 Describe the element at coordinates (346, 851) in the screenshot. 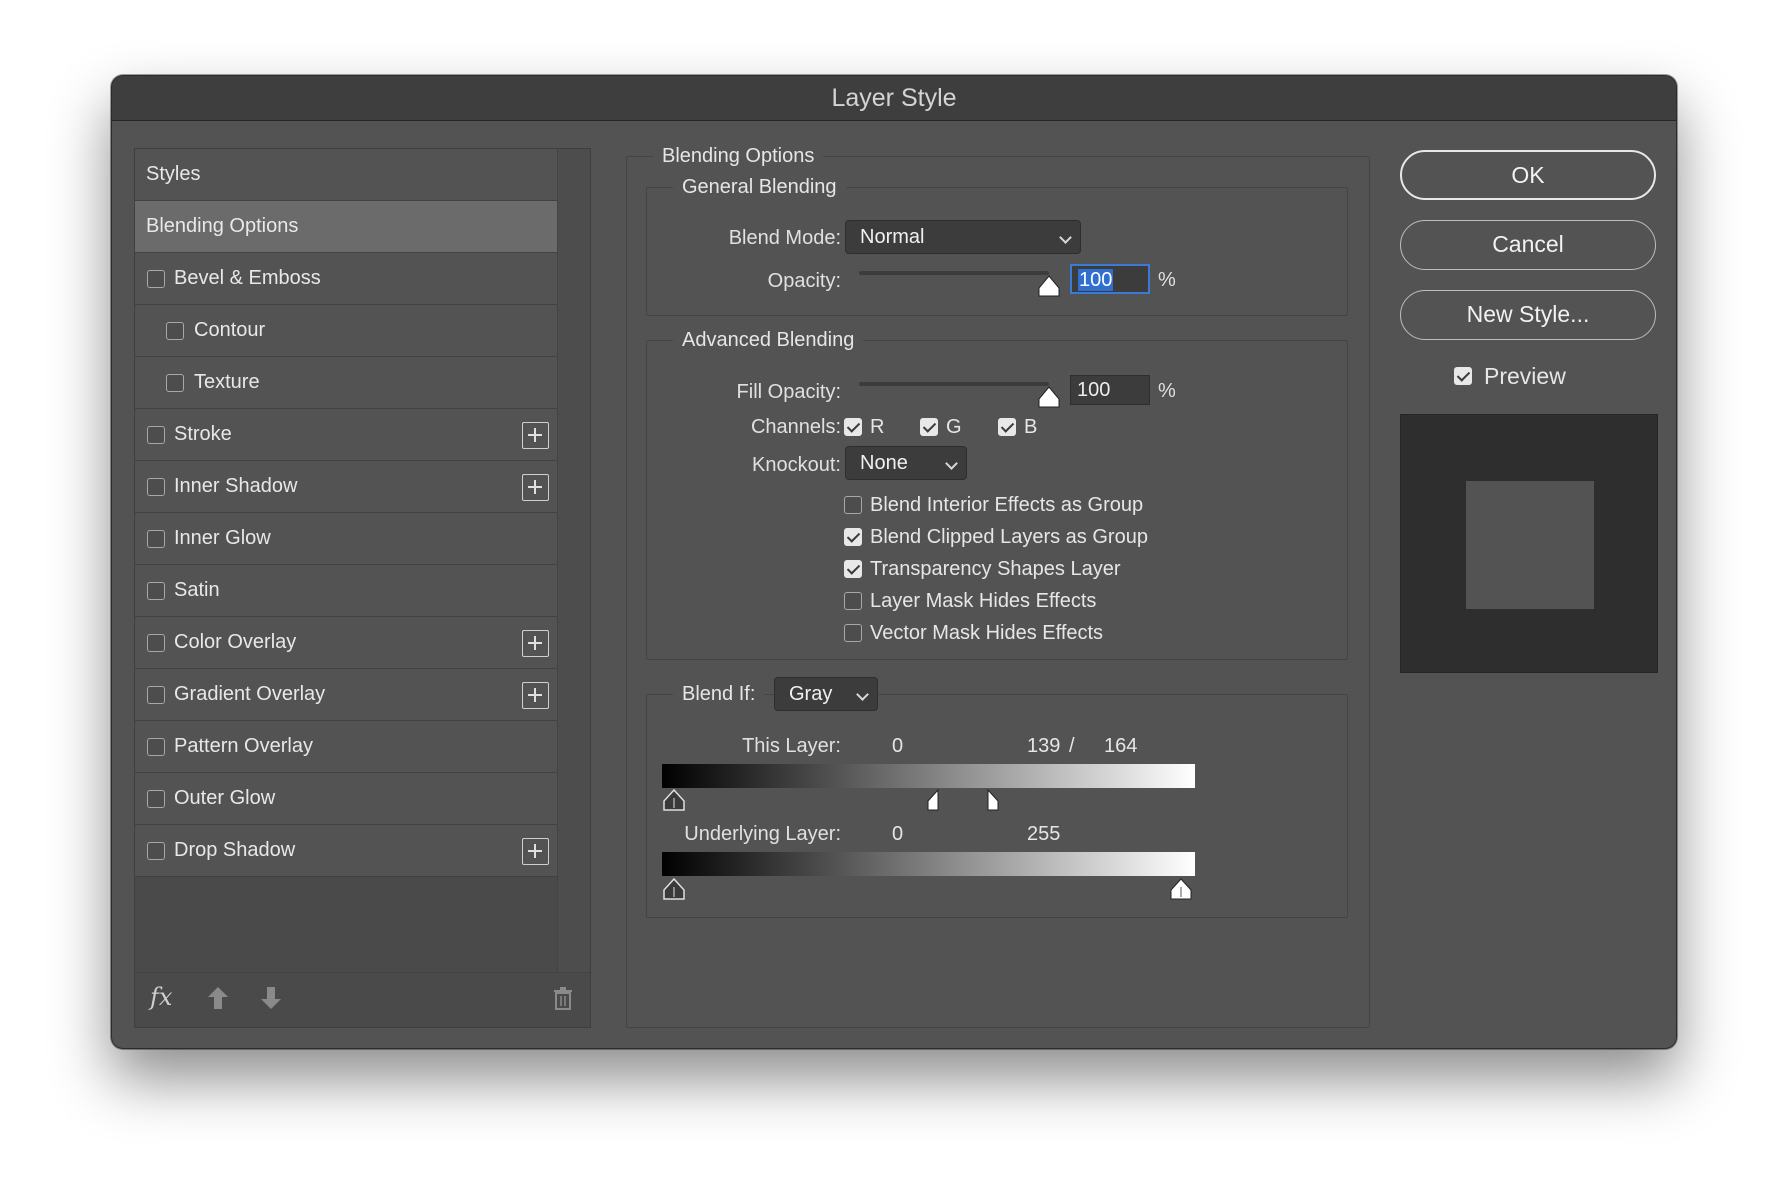

I see `sidebar-item-drop-shadow: Drop Shadow` at that location.